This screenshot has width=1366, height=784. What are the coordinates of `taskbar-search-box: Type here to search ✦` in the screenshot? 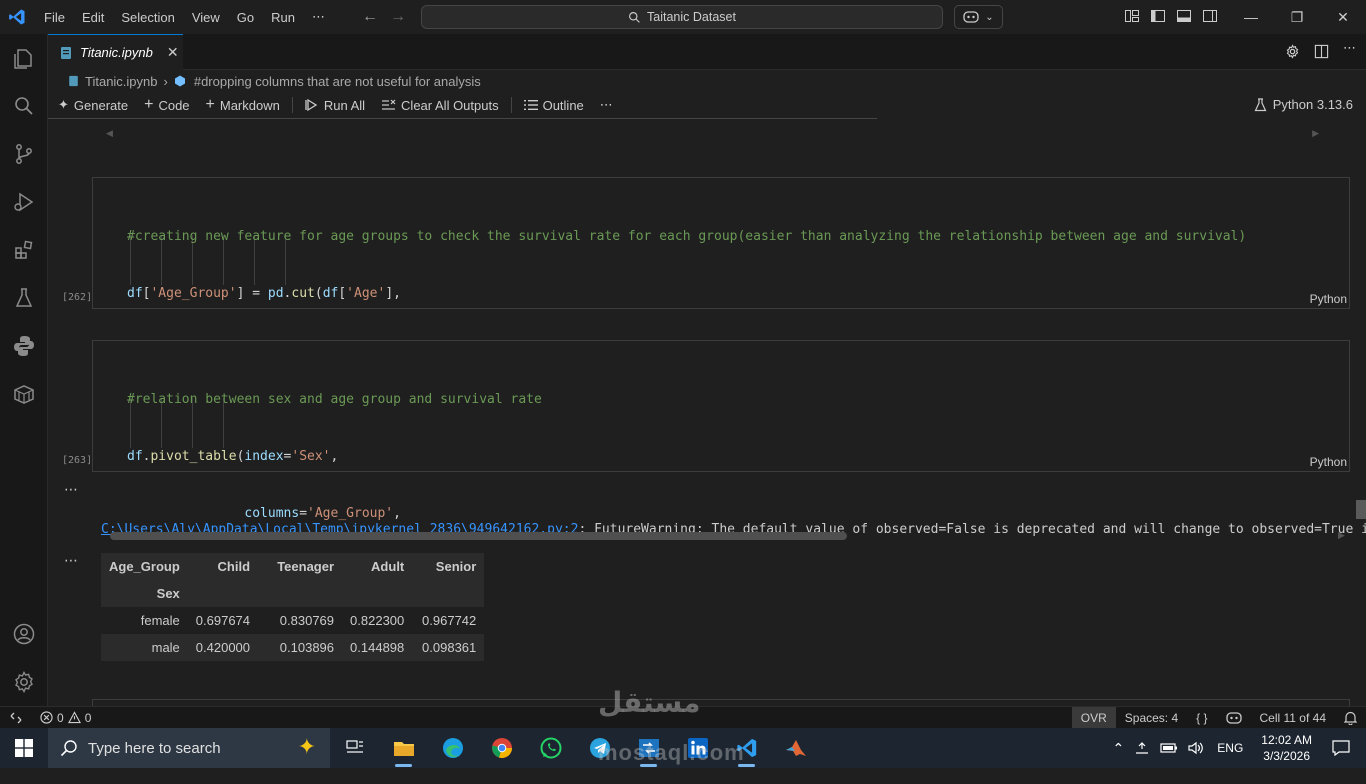 It's located at (189, 748).